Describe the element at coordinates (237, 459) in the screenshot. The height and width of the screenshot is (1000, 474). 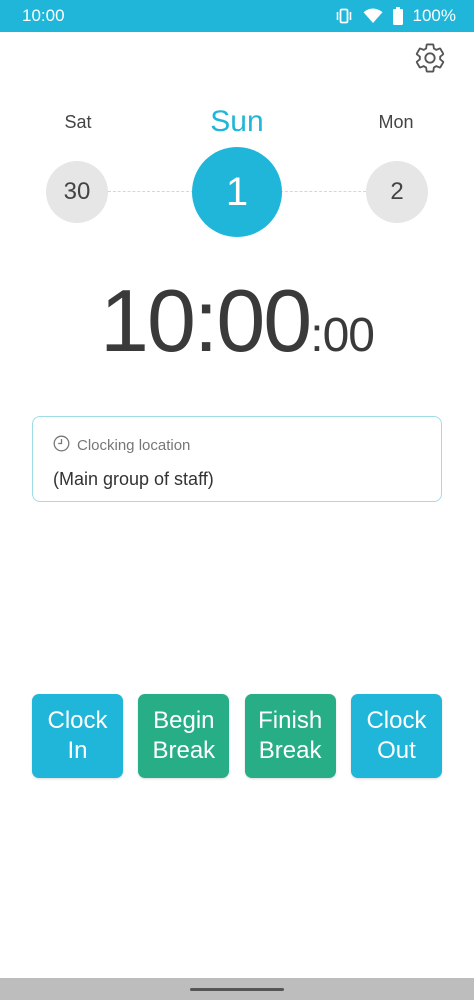
I see `clocking-location-card: Clocking location (Main group of staff)` at that location.